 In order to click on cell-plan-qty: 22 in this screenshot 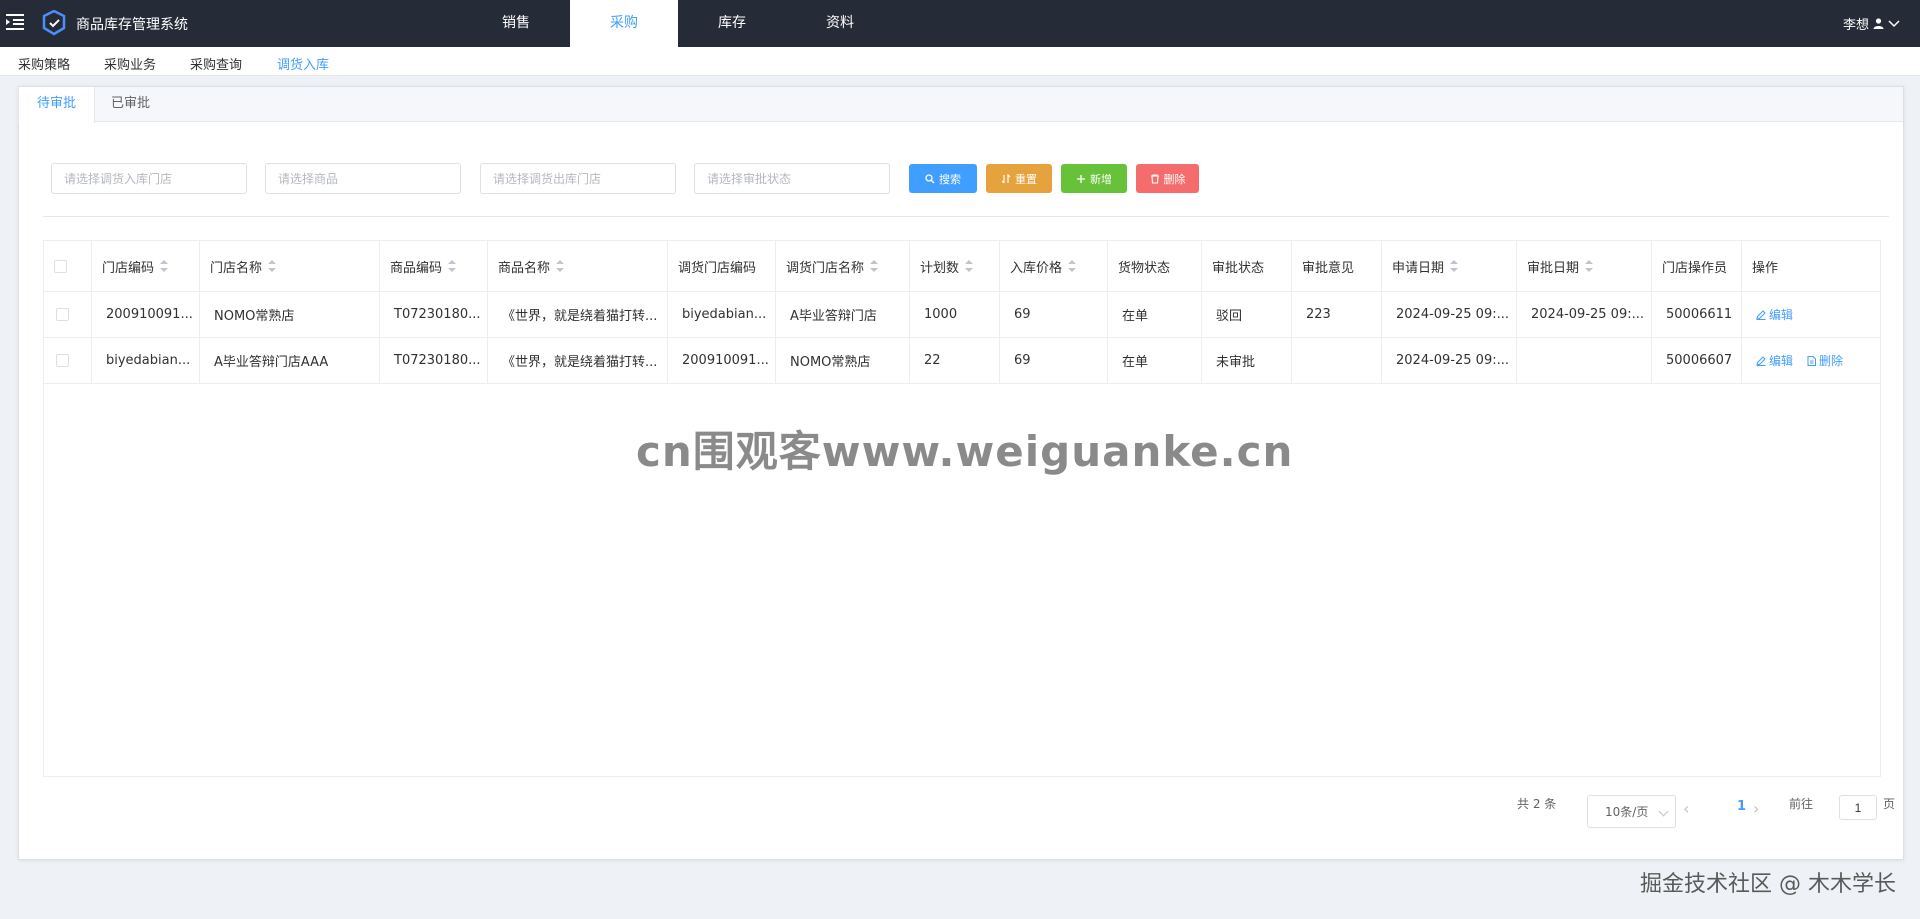, I will do `click(955, 360)`.